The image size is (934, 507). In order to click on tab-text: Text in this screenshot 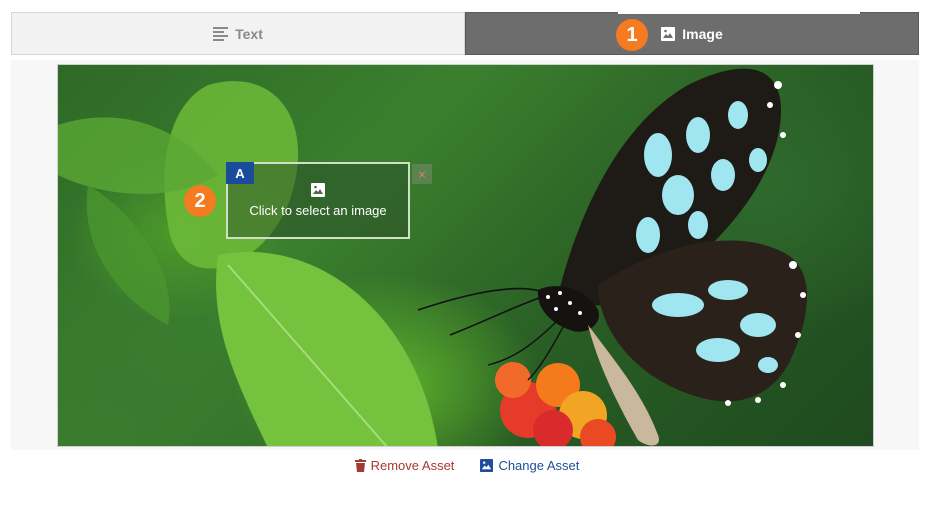, I will do `click(238, 33)`.